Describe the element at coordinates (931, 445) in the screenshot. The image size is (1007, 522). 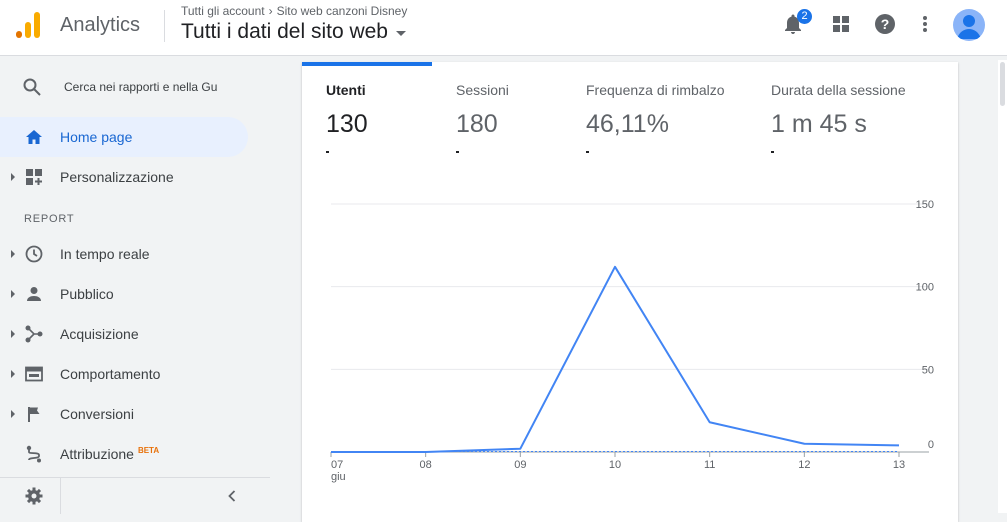
I see `y-tick-label: 0` at that location.